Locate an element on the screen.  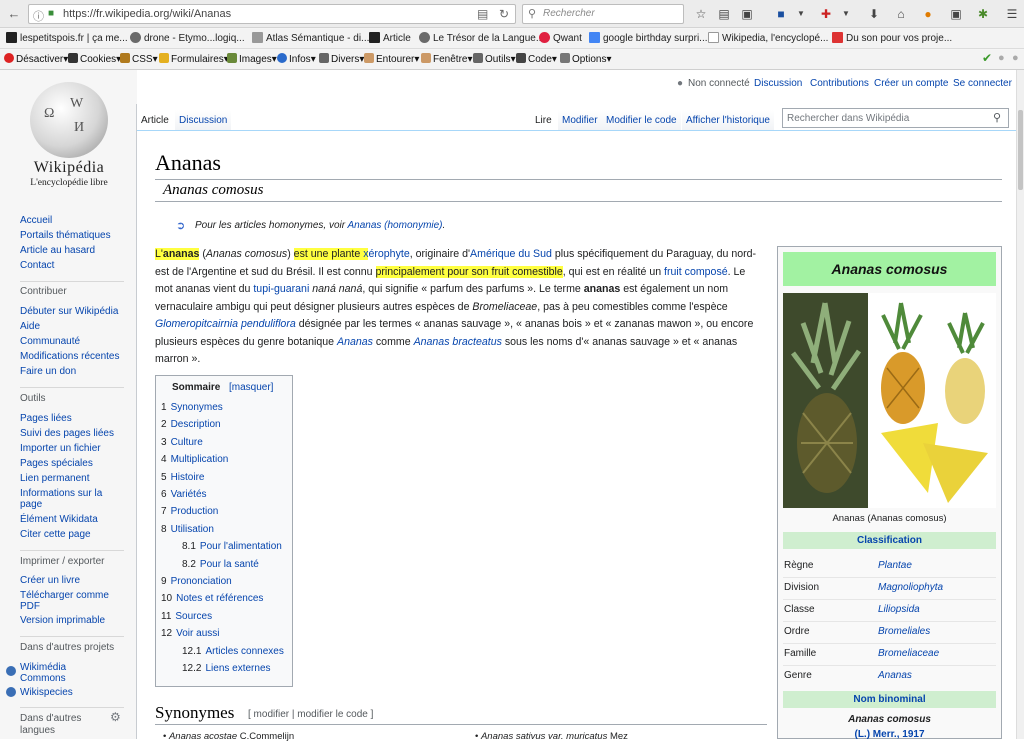
toc-toggle: [masquer] is located at coordinates (251, 387).